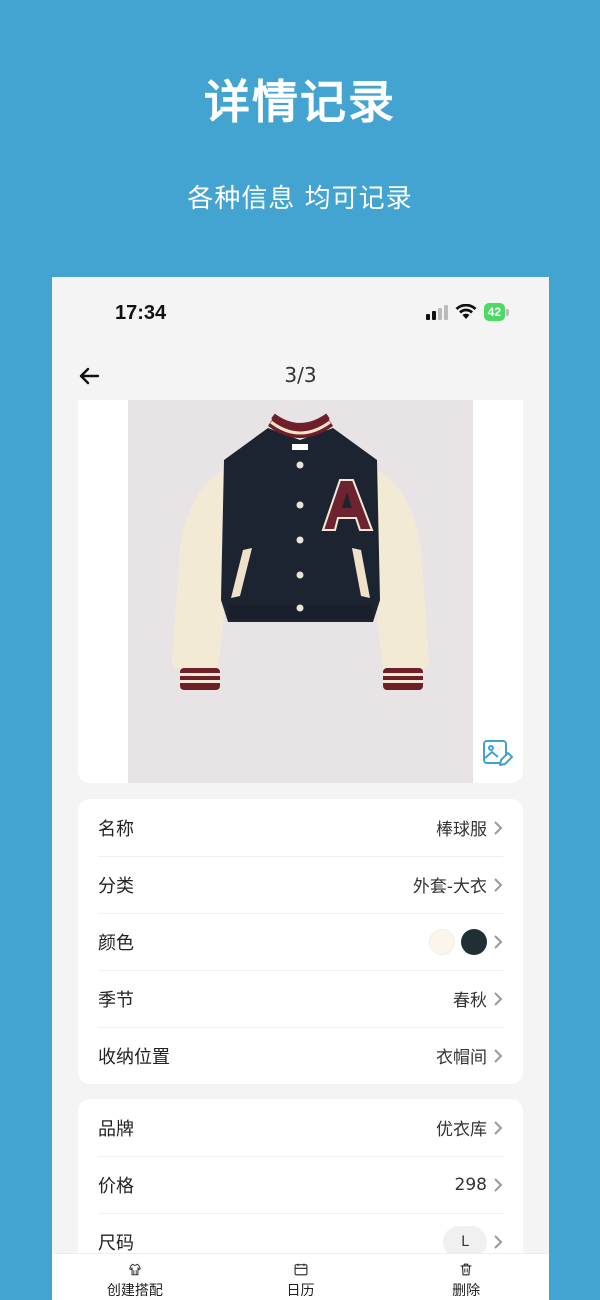  Describe the element at coordinates (134, 1057) in the screenshot. I see `detail-label: 收纳位置` at that location.